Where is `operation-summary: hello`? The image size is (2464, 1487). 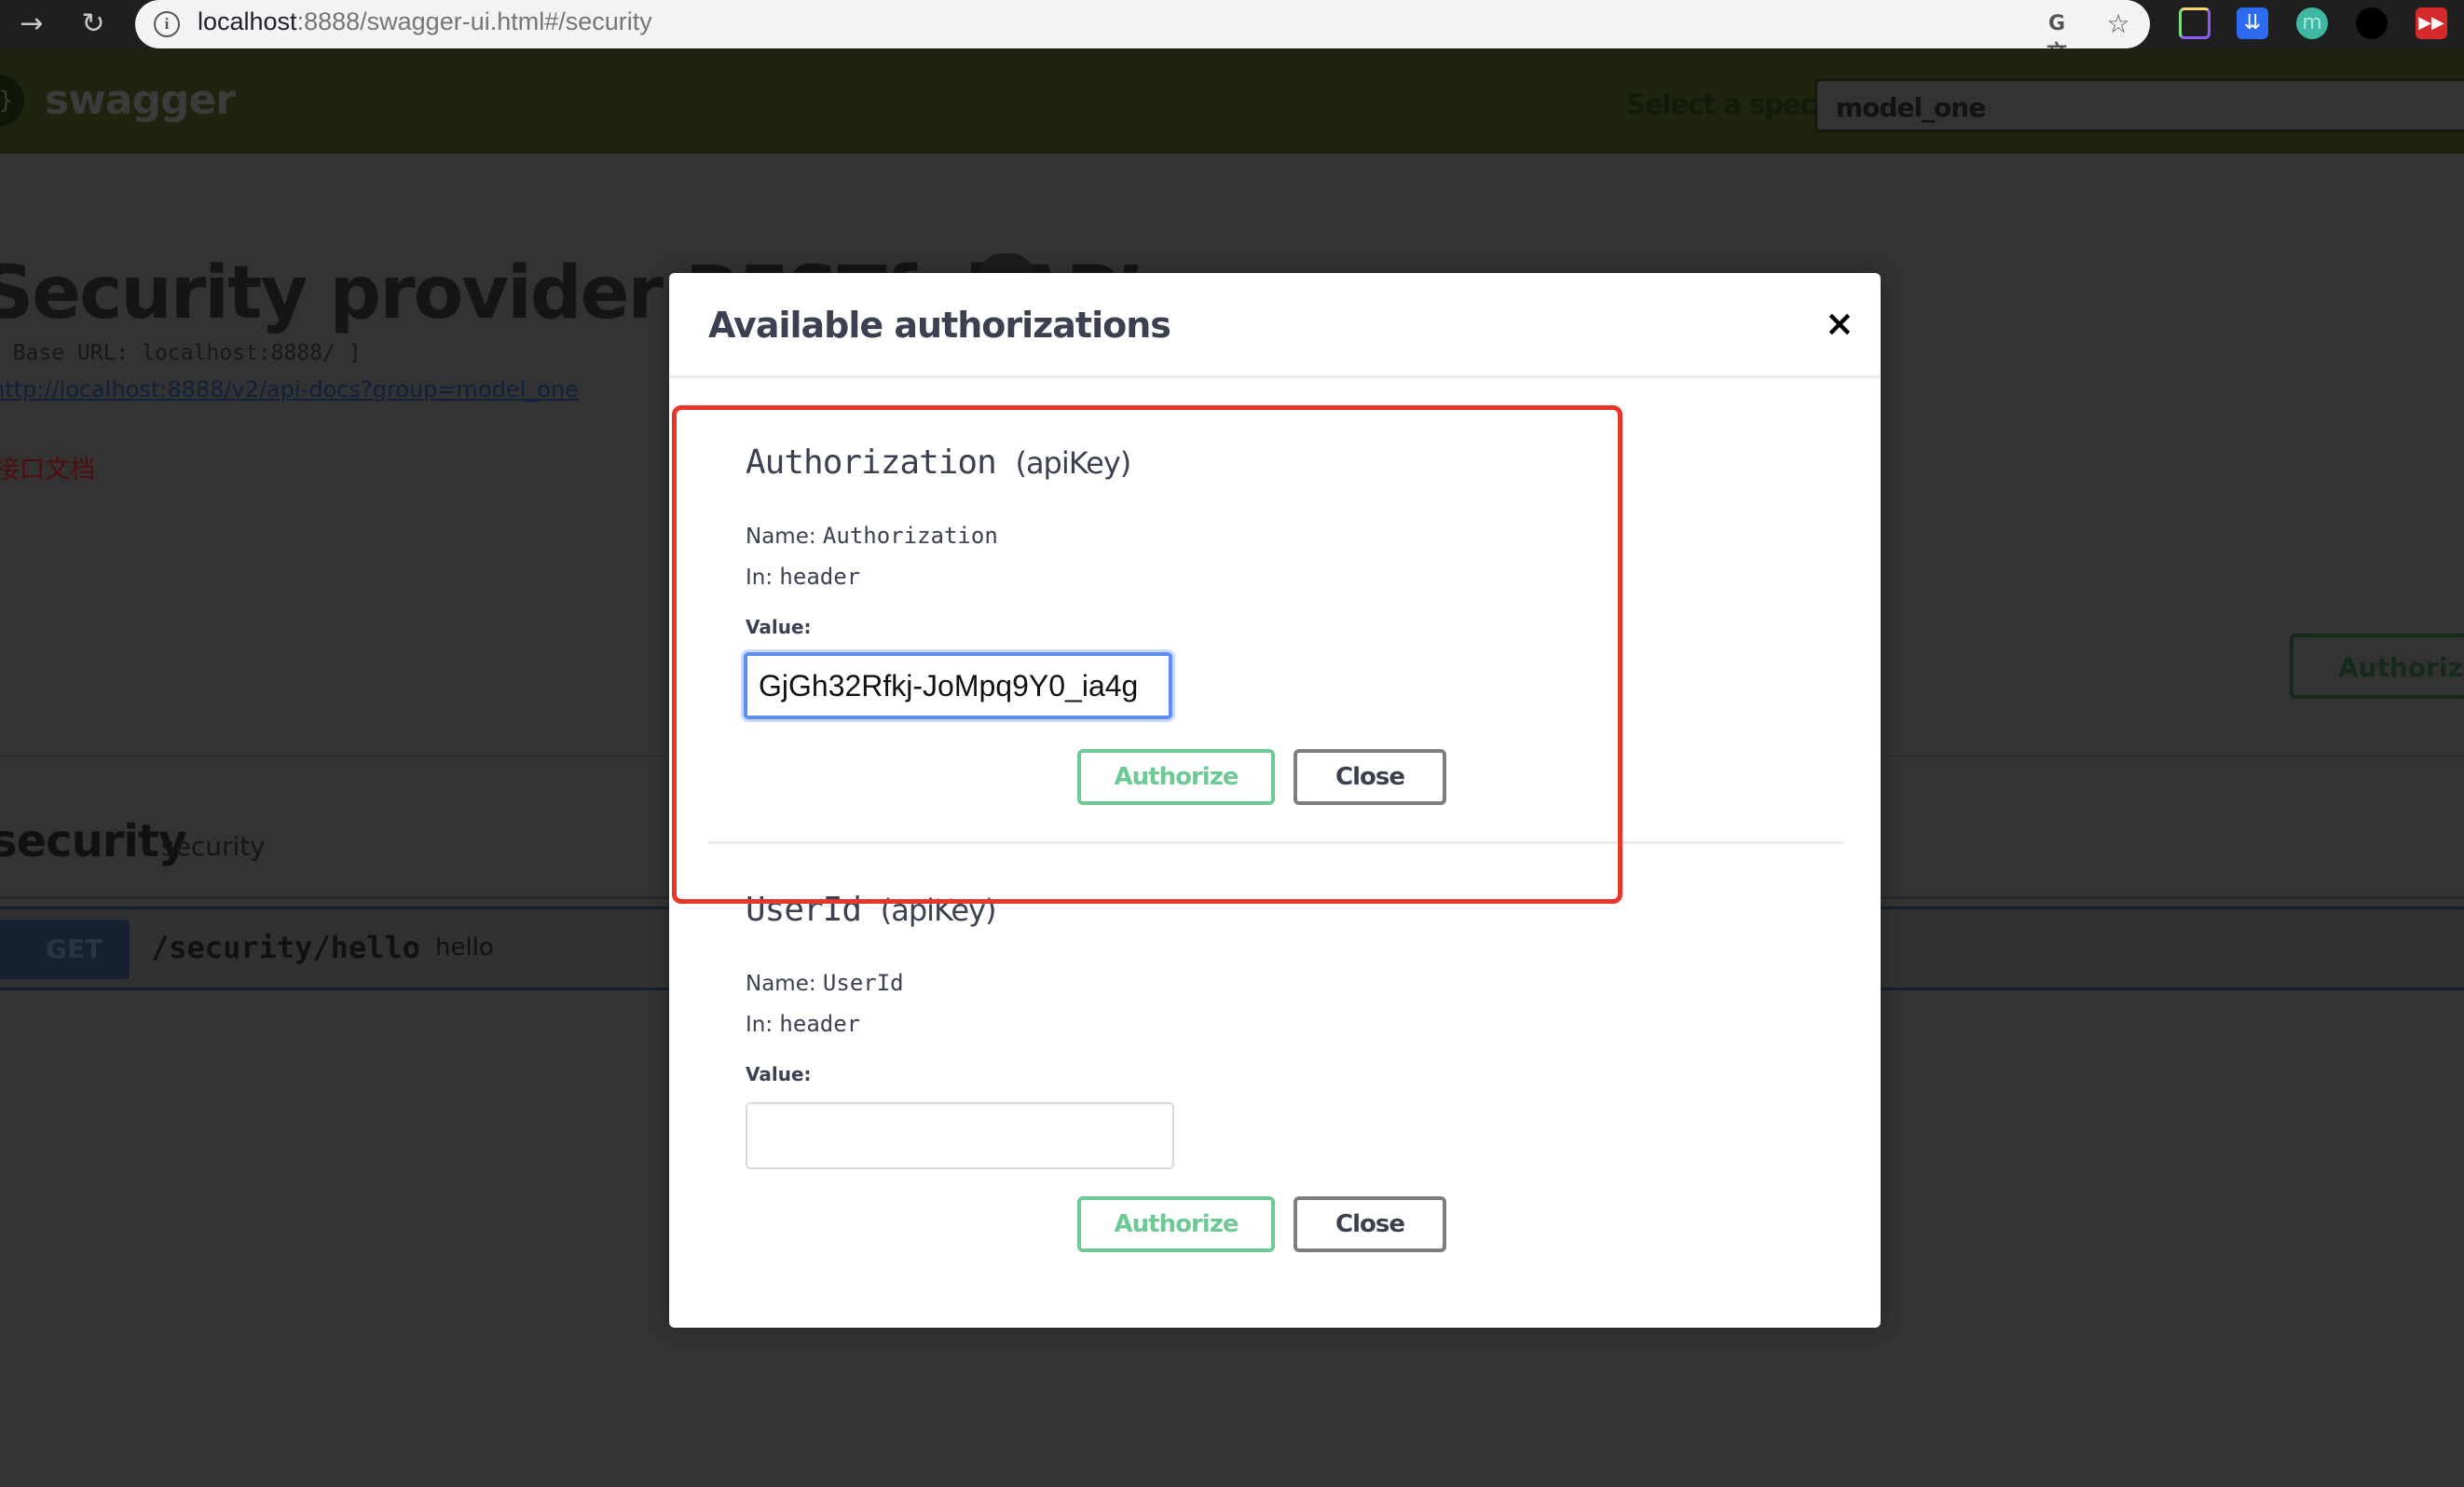 operation-summary: hello is located at coordinates (464, 948).